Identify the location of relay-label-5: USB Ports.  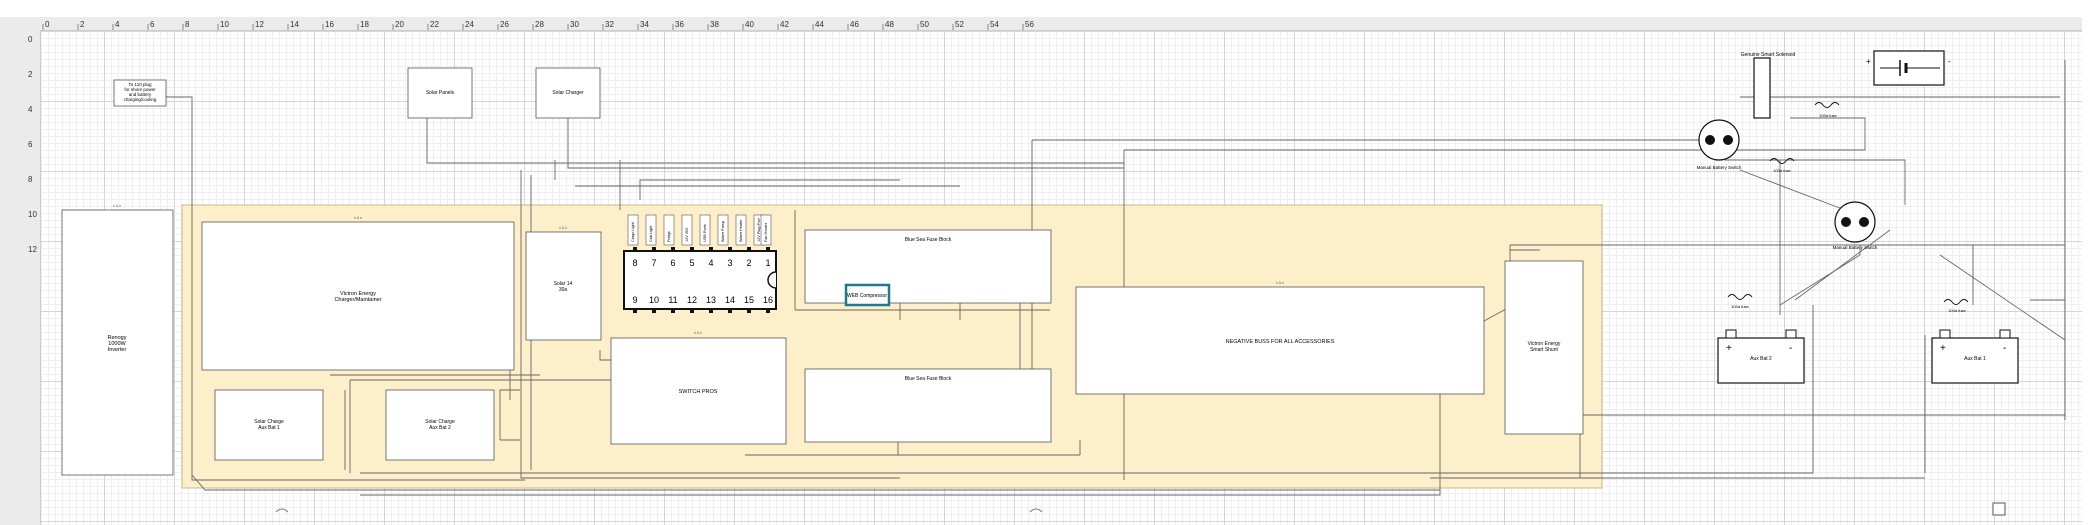
(705, 233).